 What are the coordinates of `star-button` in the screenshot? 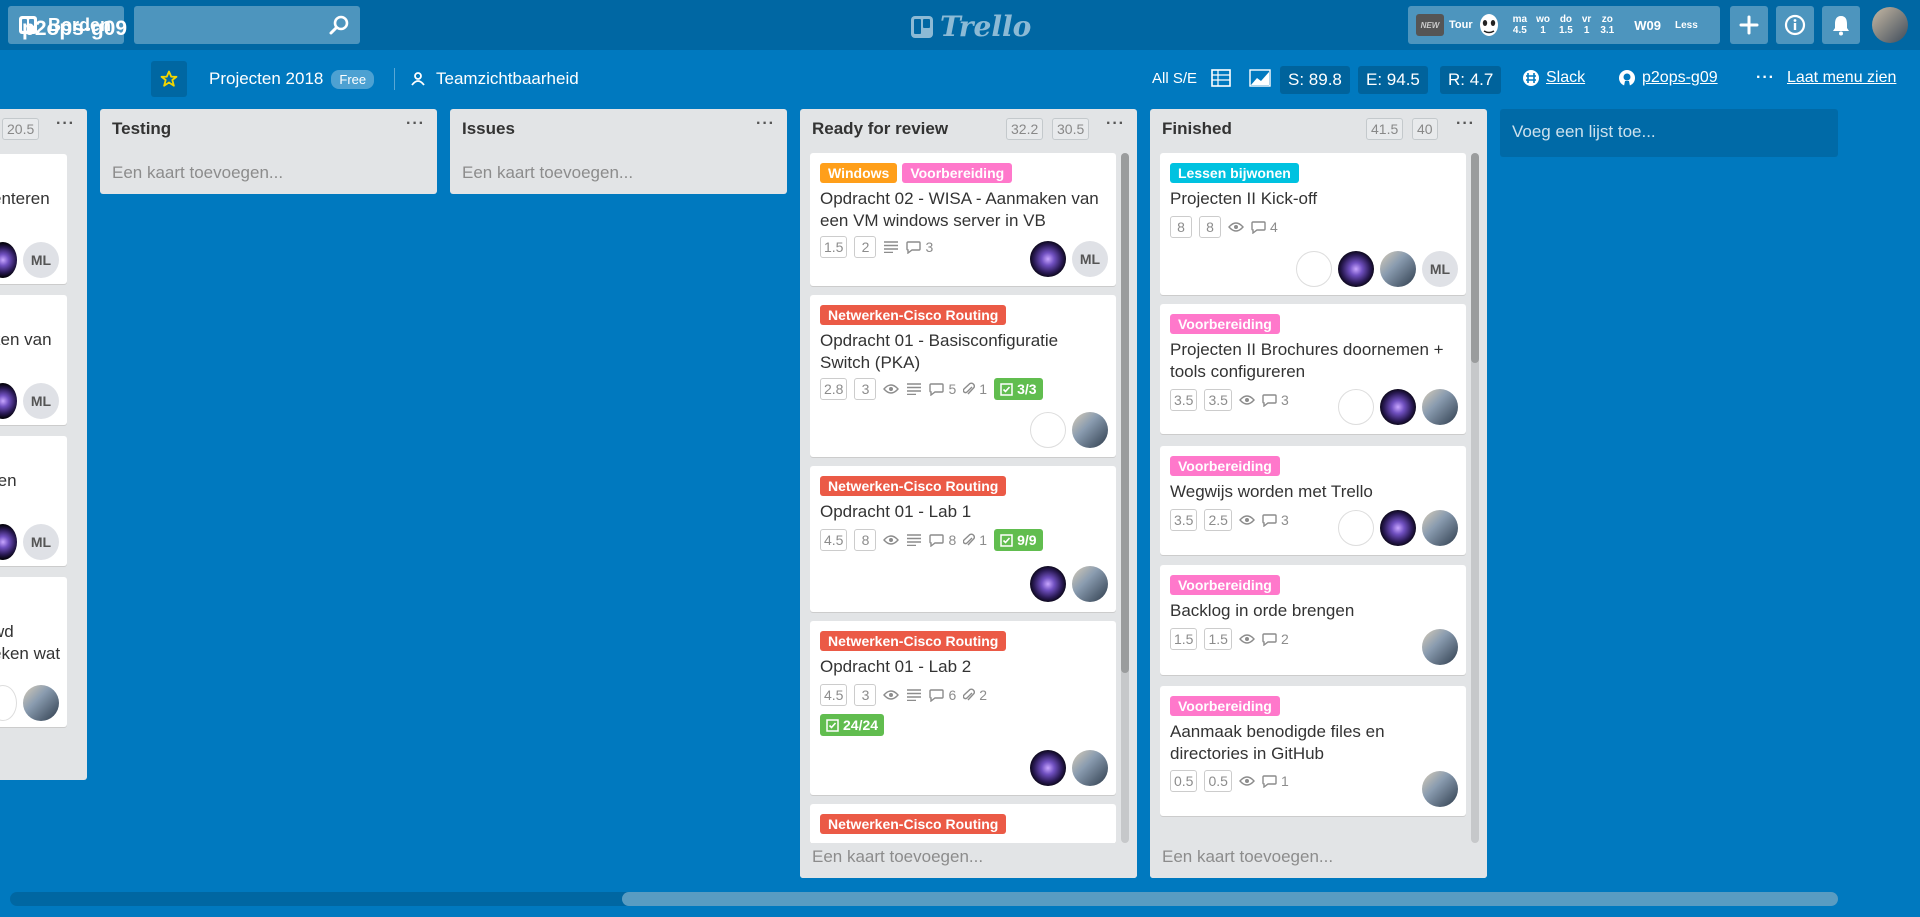 It's located at (169, 79).